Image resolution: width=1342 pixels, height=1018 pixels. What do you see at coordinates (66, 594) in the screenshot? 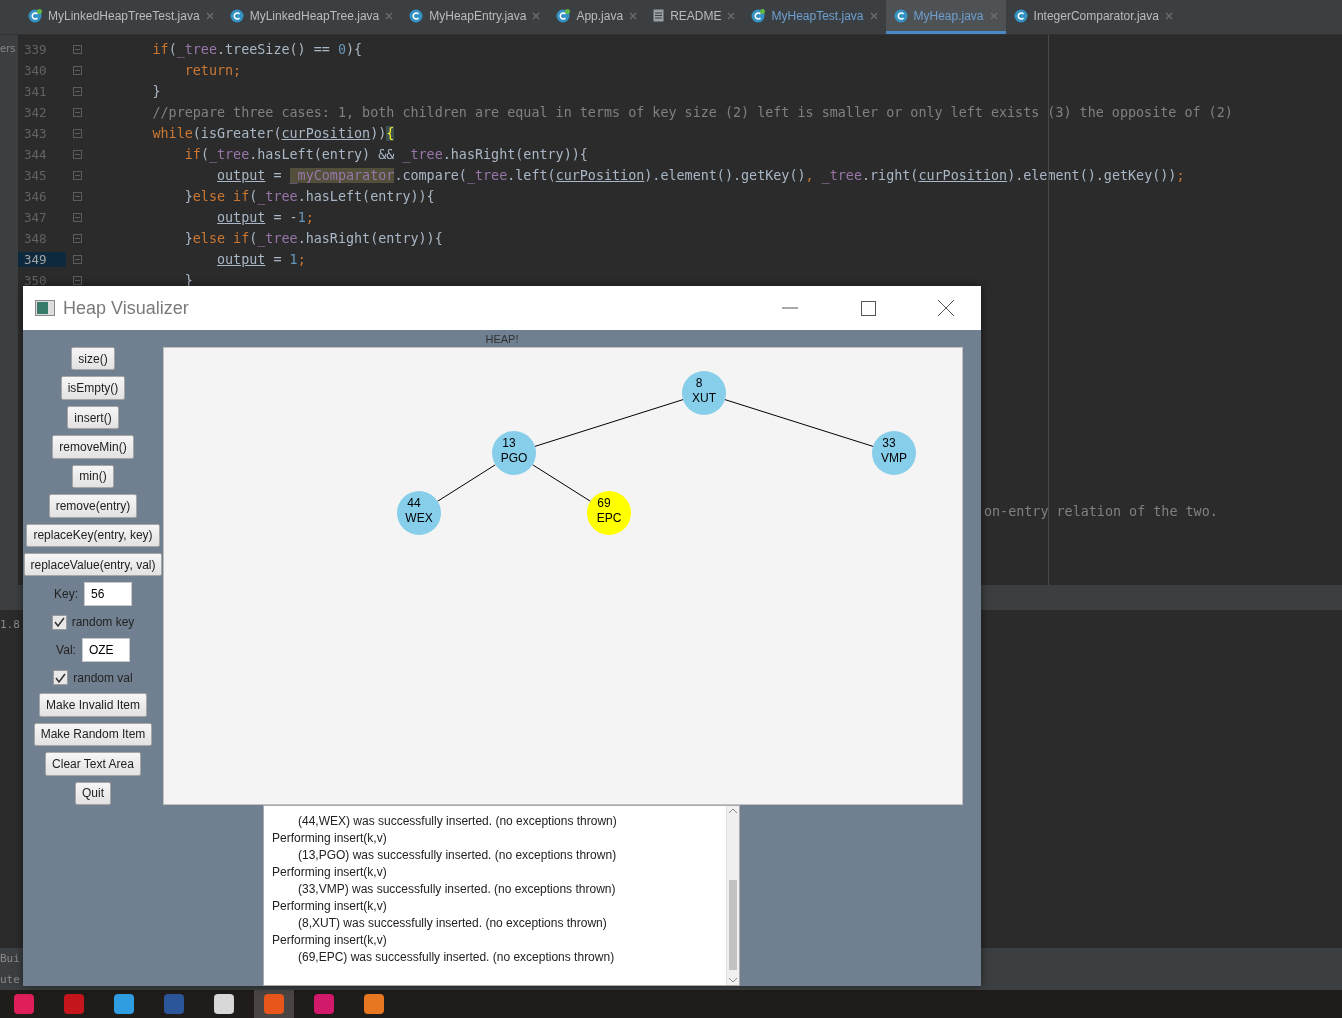
I see `field-label: Key:` at bounding box center [66, 594].